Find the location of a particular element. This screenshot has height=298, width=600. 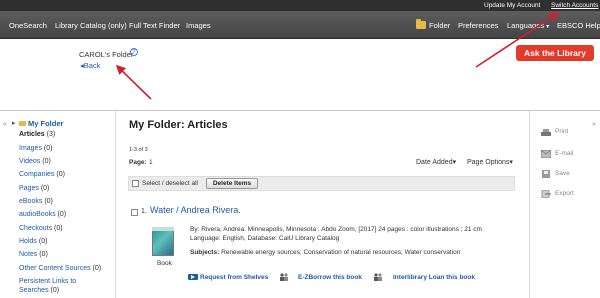

sort-label: Date Added is located at coordinates (434, 162).